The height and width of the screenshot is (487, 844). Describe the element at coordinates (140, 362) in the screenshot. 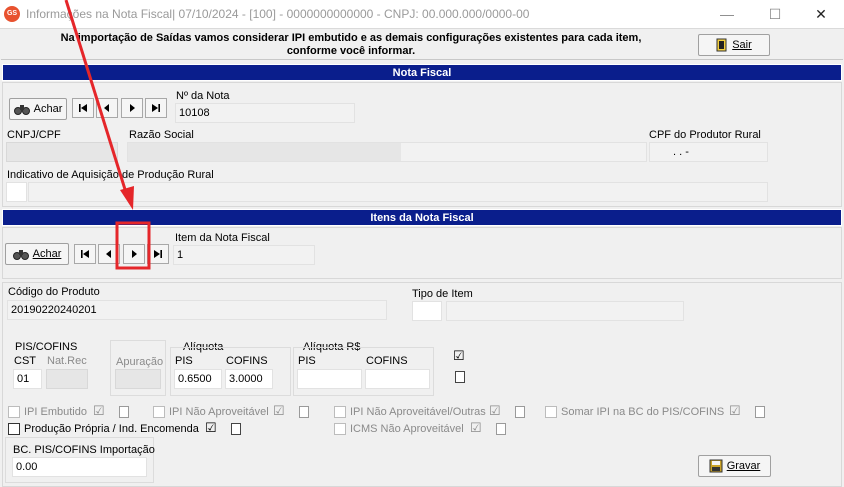

I see `apuracao-label: Apuração` at that location.